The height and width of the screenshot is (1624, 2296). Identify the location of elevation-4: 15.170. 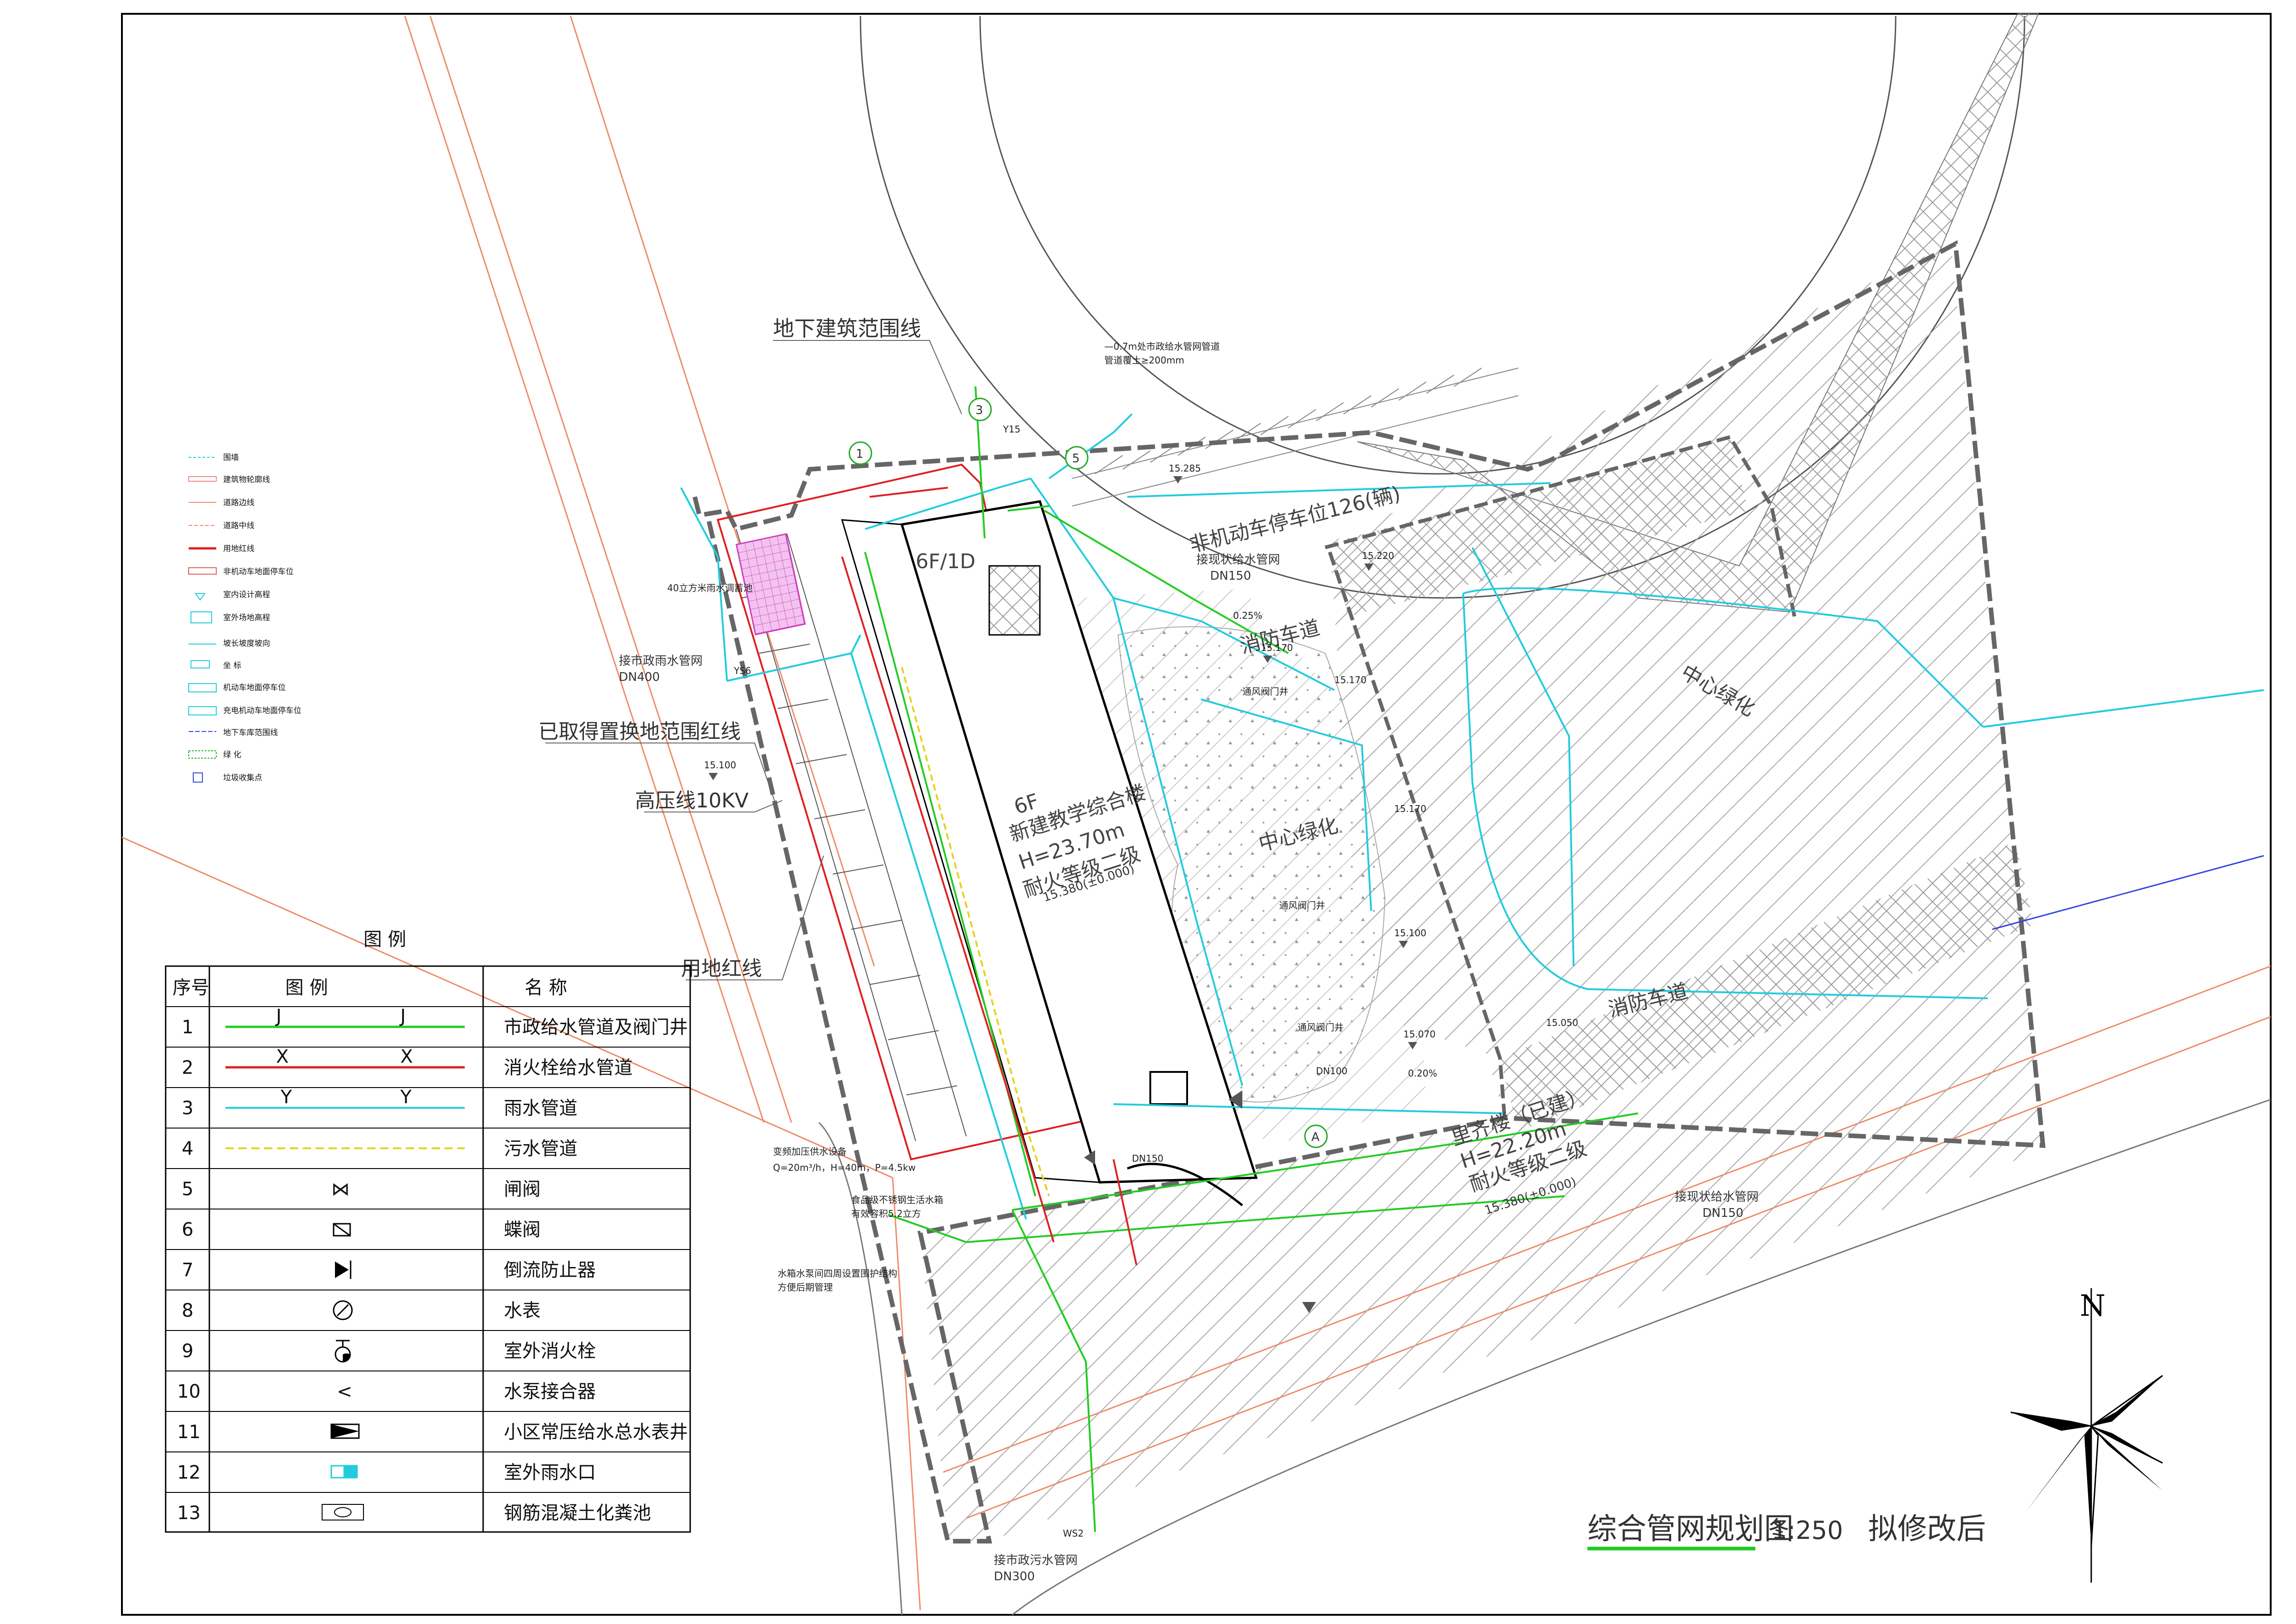
(1351, 679).